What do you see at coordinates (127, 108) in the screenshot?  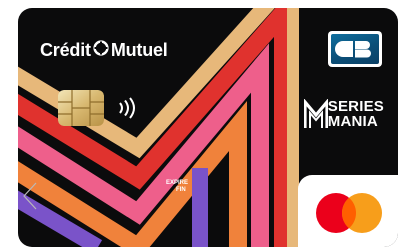 I see `contactless-icon` at bounding box center [127, 108].